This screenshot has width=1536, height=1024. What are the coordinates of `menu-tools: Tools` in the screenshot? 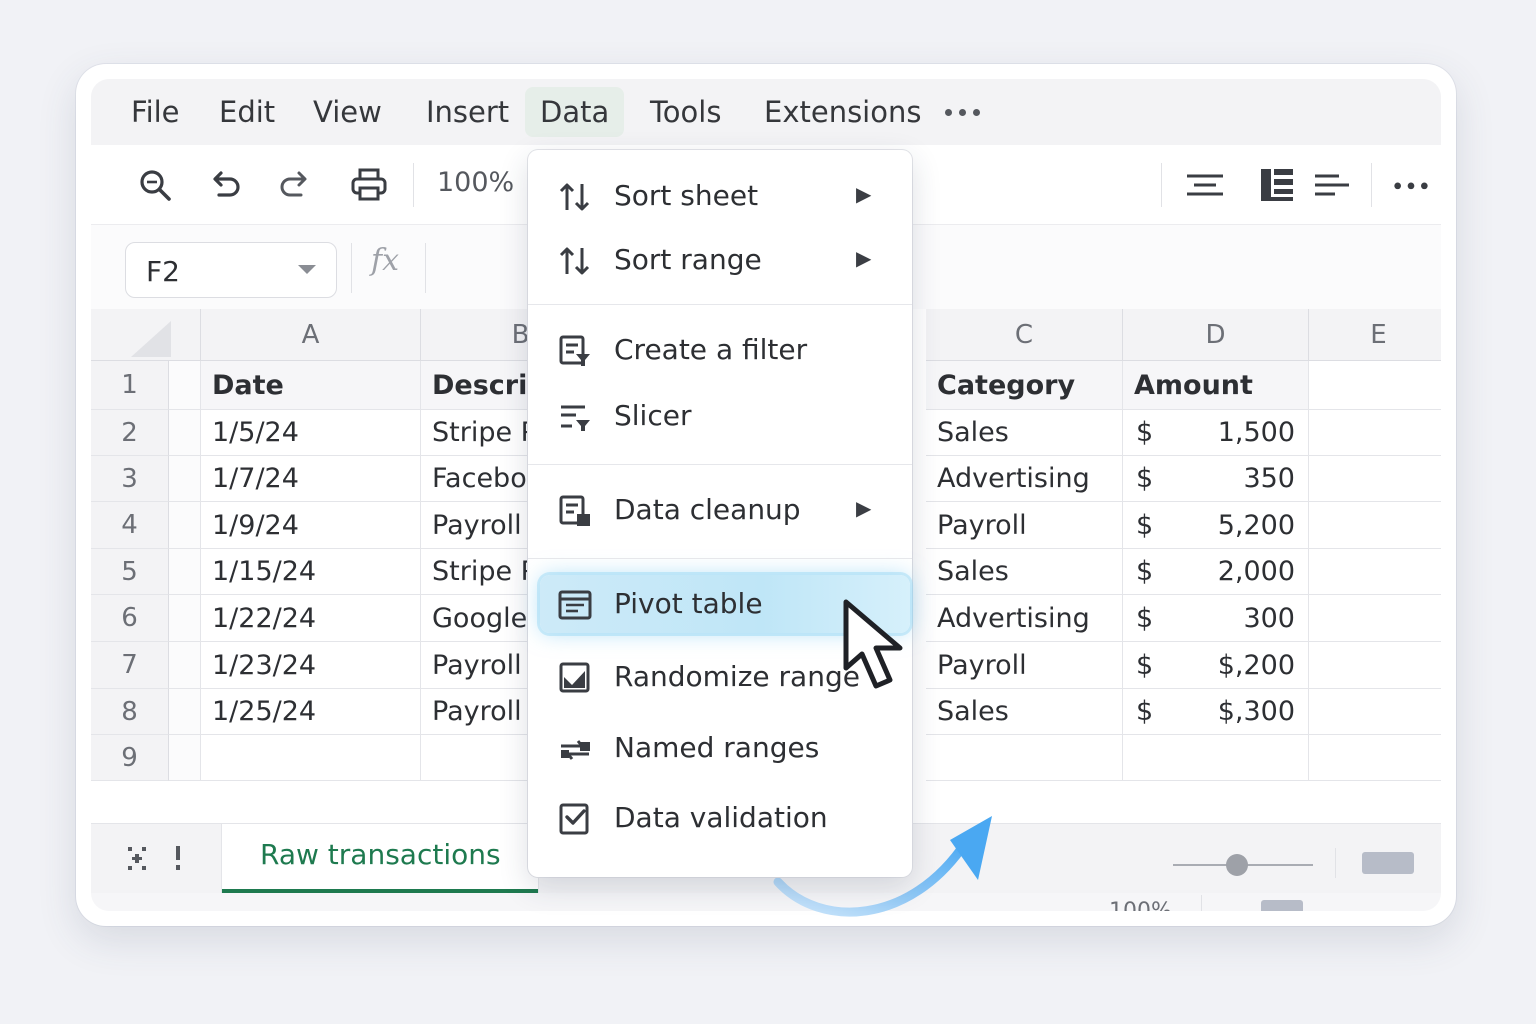 It's located at (685, 112).